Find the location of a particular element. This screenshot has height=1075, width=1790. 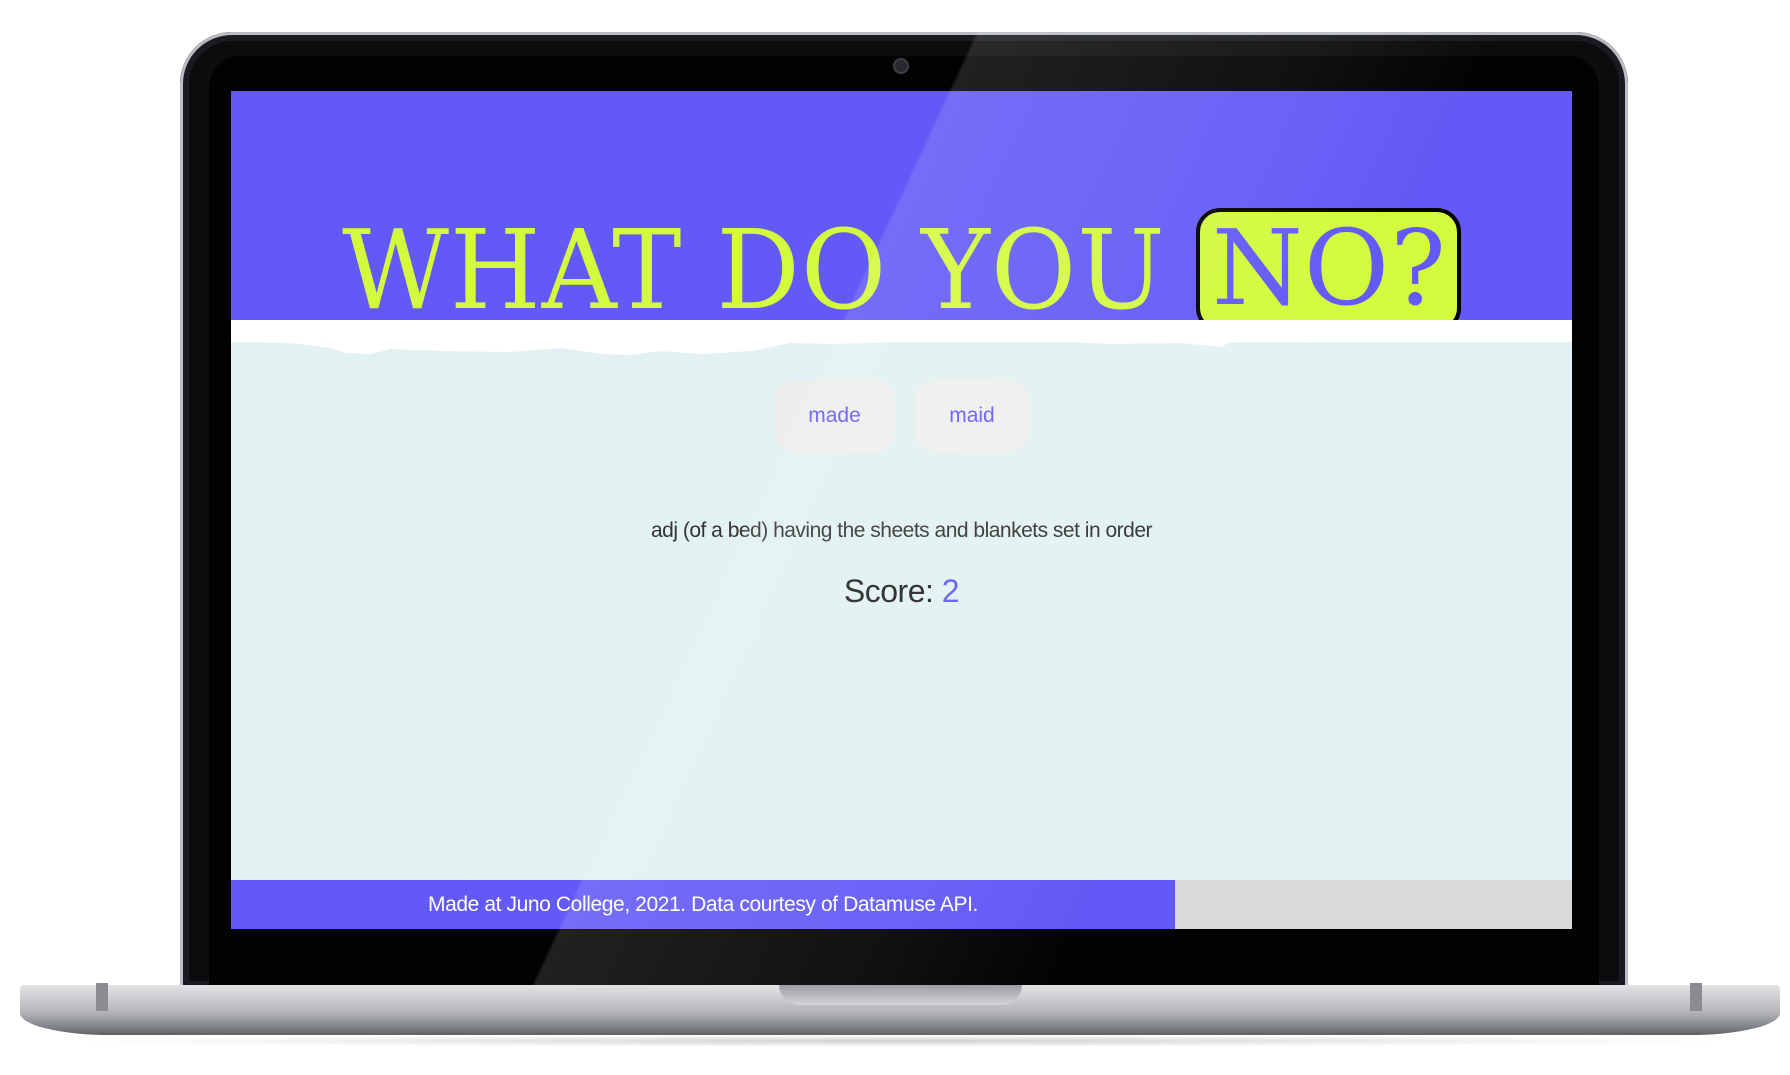

camera-icon is located at coordinates (901, 66).